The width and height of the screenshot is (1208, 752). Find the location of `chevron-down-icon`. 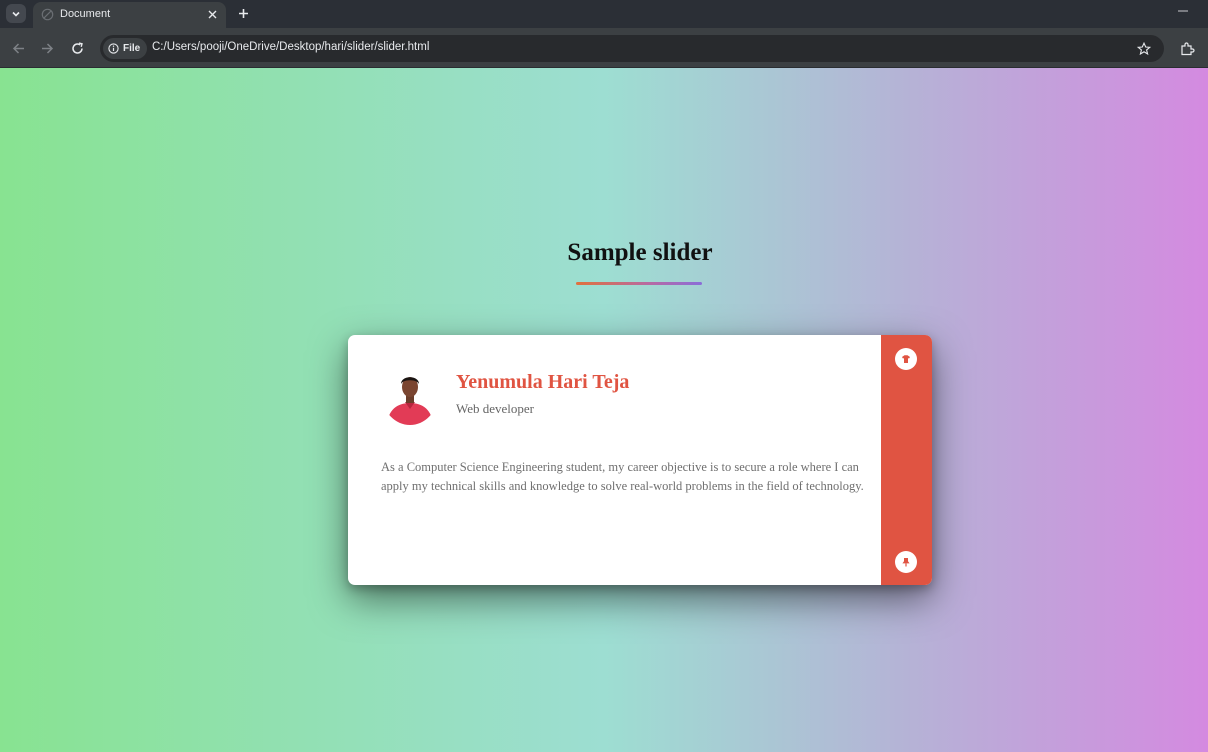

chevron-down-icon is located at coordinates (16, 14).